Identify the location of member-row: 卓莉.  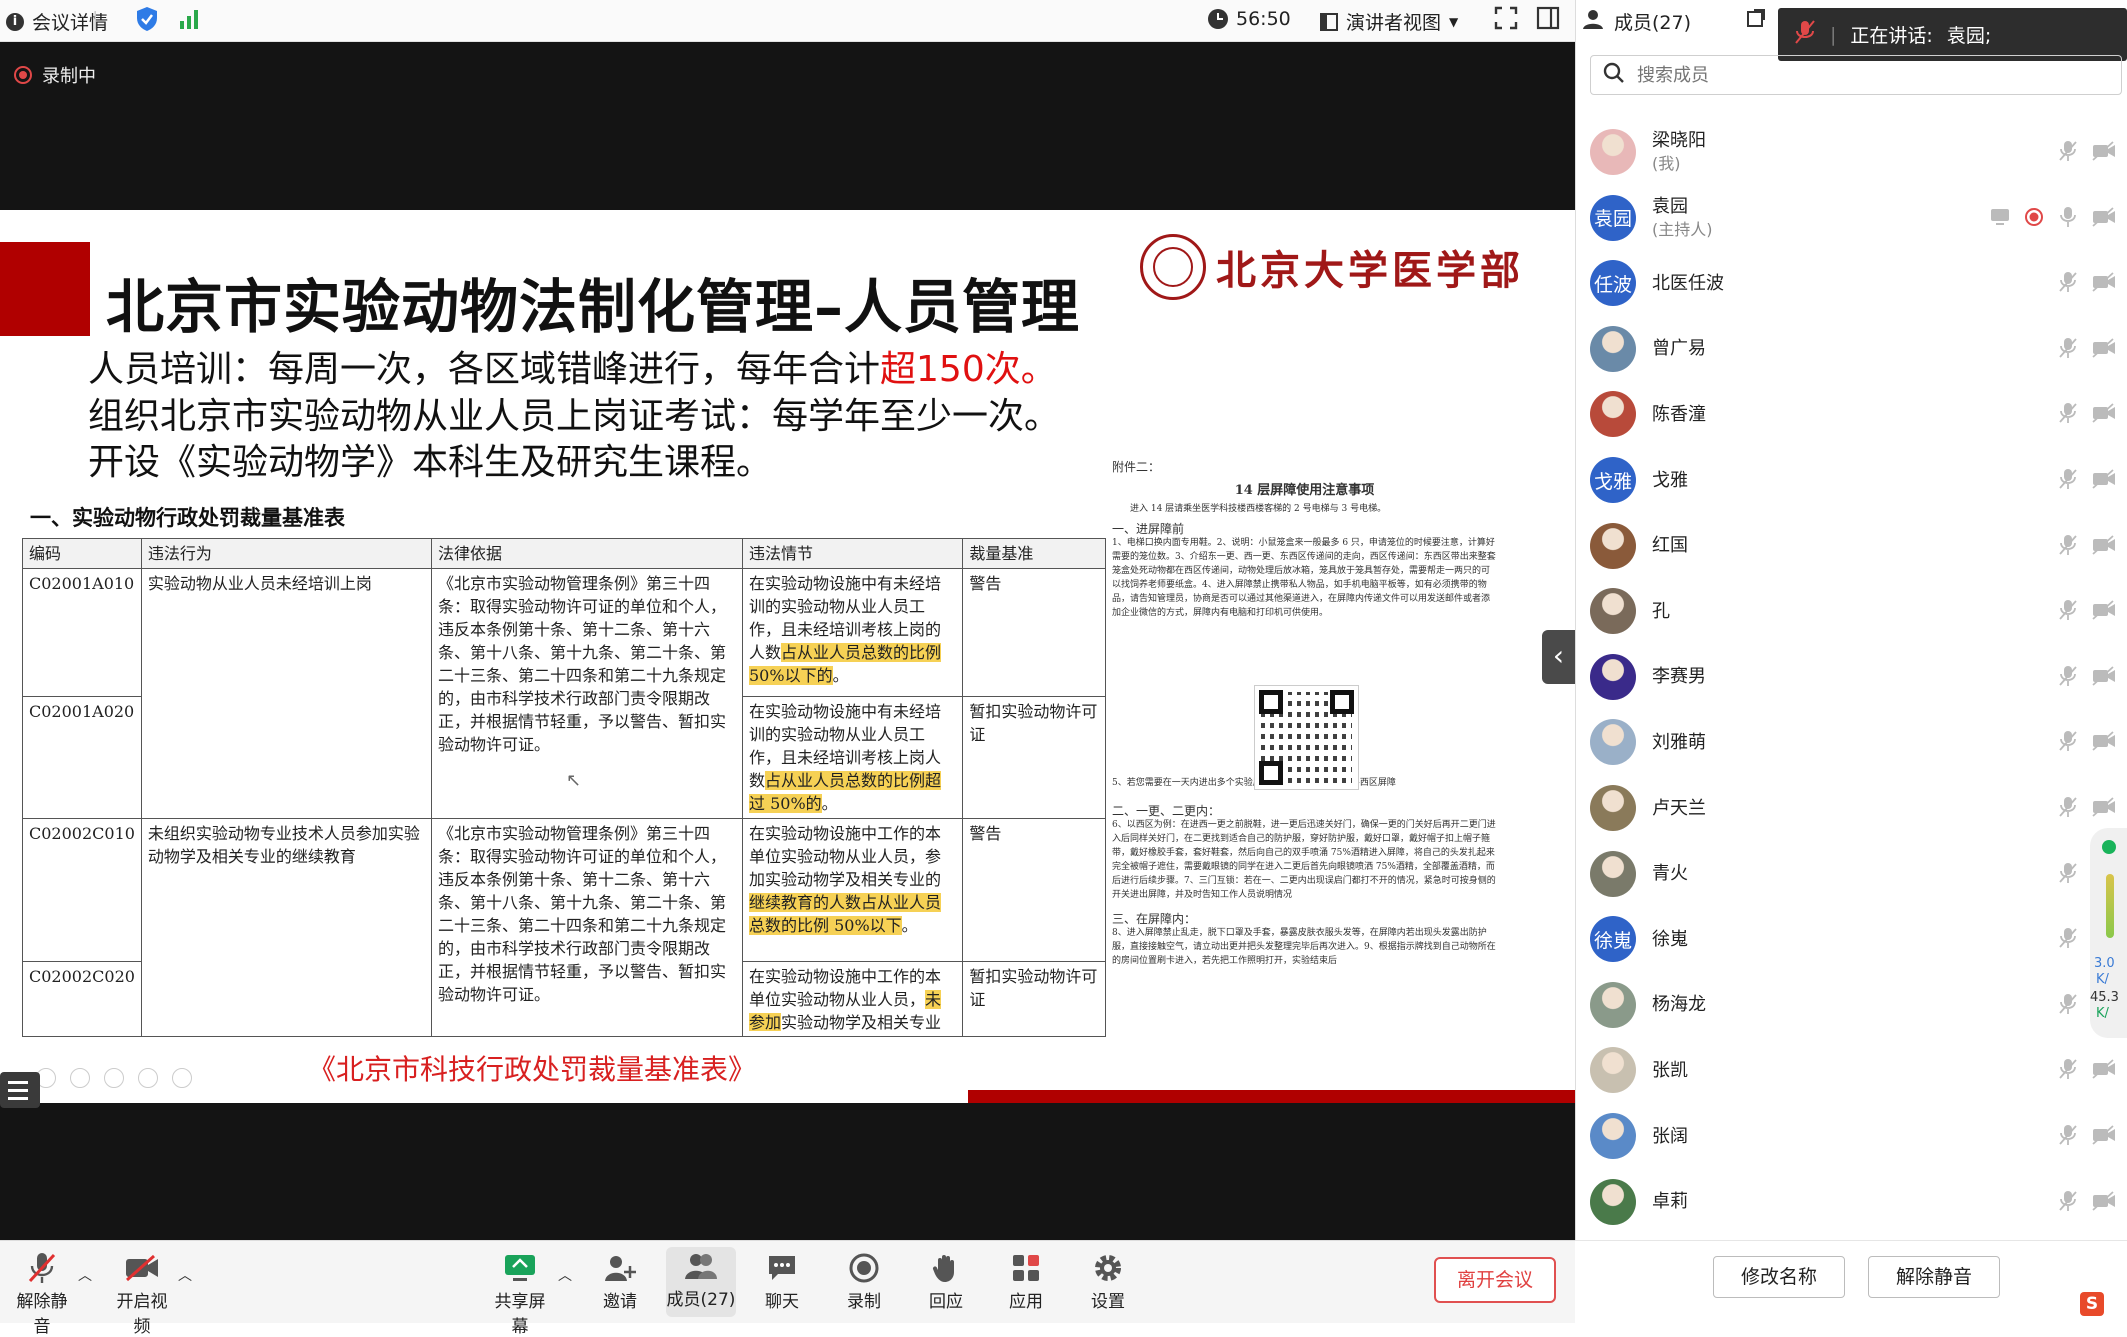
(1856, 1202).